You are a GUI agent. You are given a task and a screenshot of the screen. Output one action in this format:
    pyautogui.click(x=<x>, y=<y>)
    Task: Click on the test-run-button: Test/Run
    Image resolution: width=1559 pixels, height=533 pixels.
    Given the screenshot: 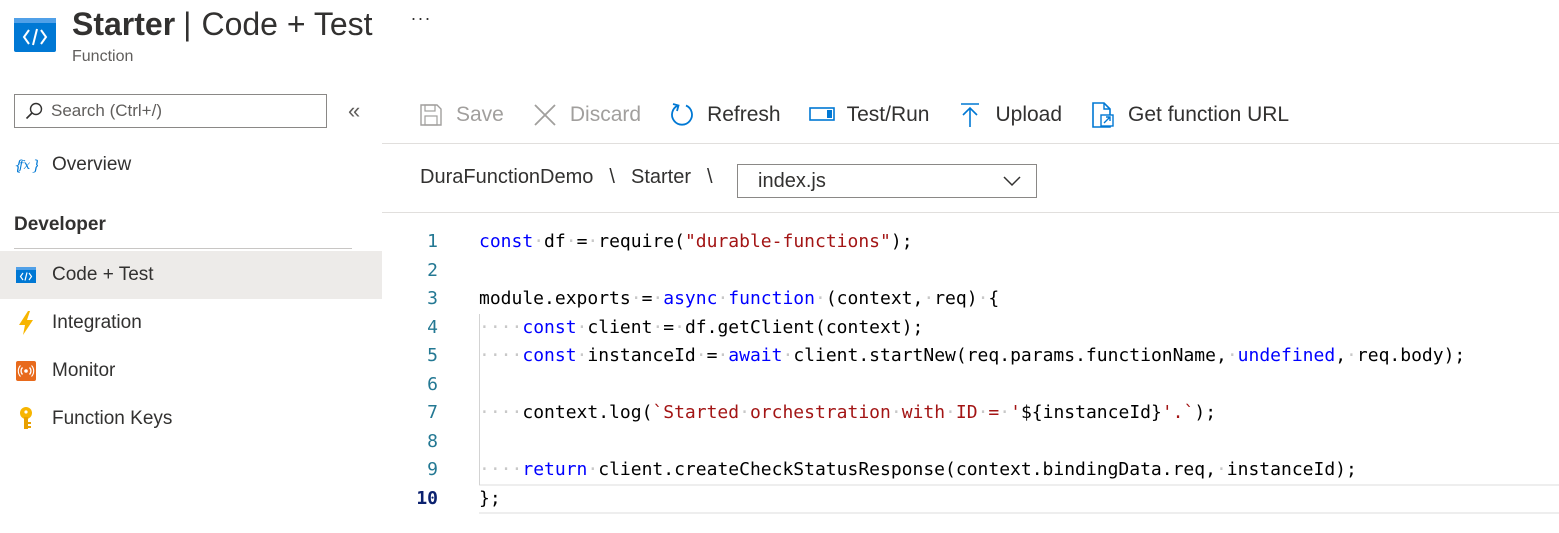 What is the action you would take?
    pyautogui.click(x=869, y=115)
    